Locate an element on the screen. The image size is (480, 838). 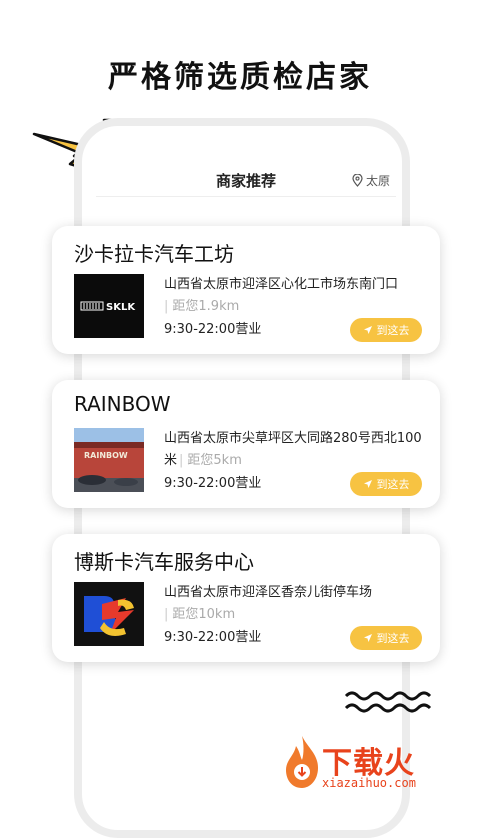
map-pin-icon is located at coordinates (357, 180).